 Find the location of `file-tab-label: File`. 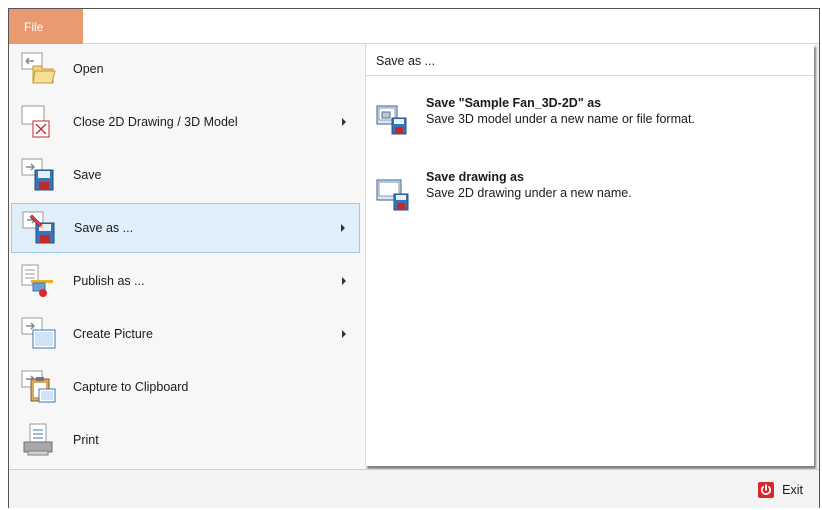

file-tab-label: File is located at coordinates (34, 26).